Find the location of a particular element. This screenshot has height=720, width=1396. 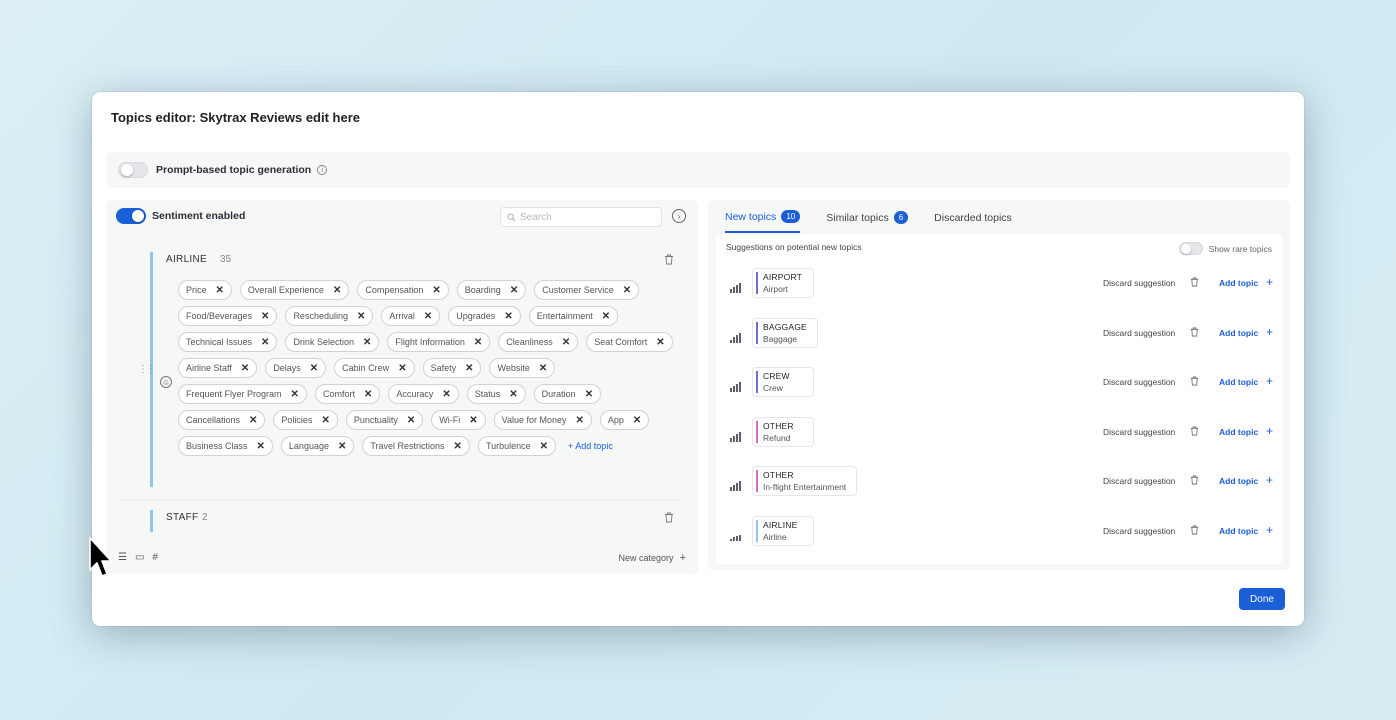

topic-chip: Airline Staff ✕ is located at coordinates (218, 368).